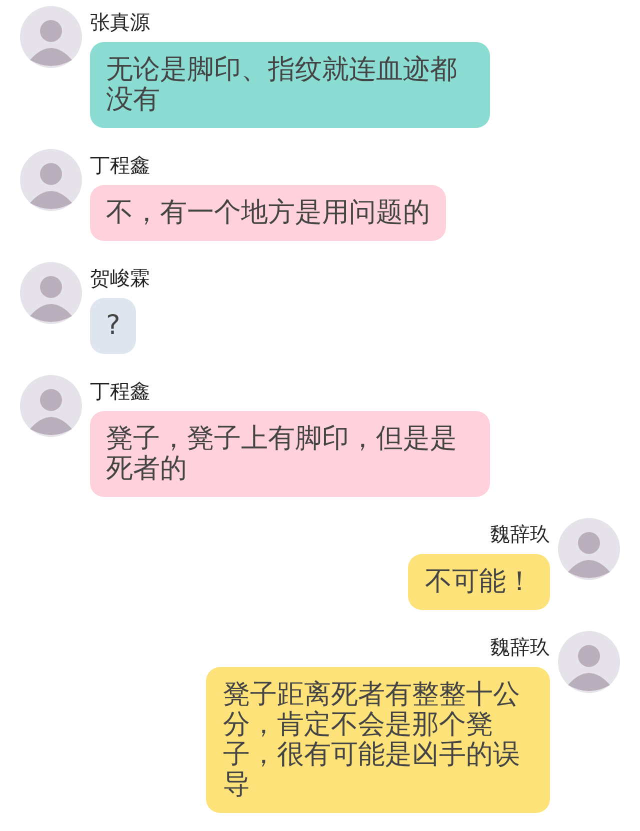 This screenshot has width=640, height=831. Describe the element at coordinates (113, 326) in the screenshot. I see `message-bubble: ?` at that location.